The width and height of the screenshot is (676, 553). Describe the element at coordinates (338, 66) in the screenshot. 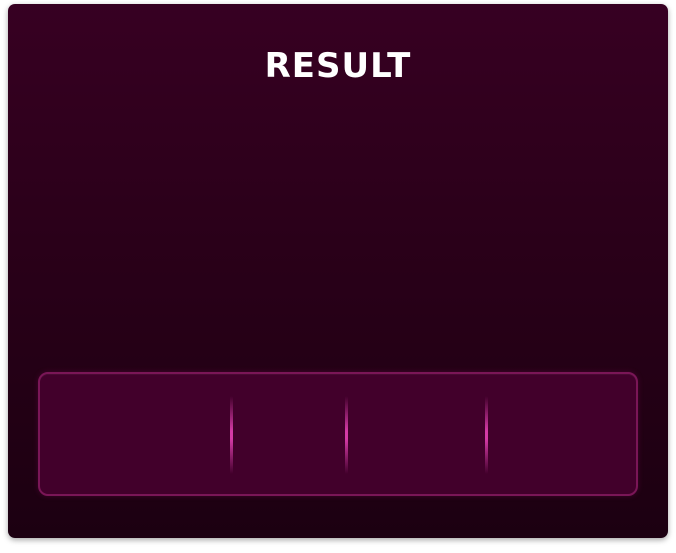

I see `result-title: RESULT` at that location.